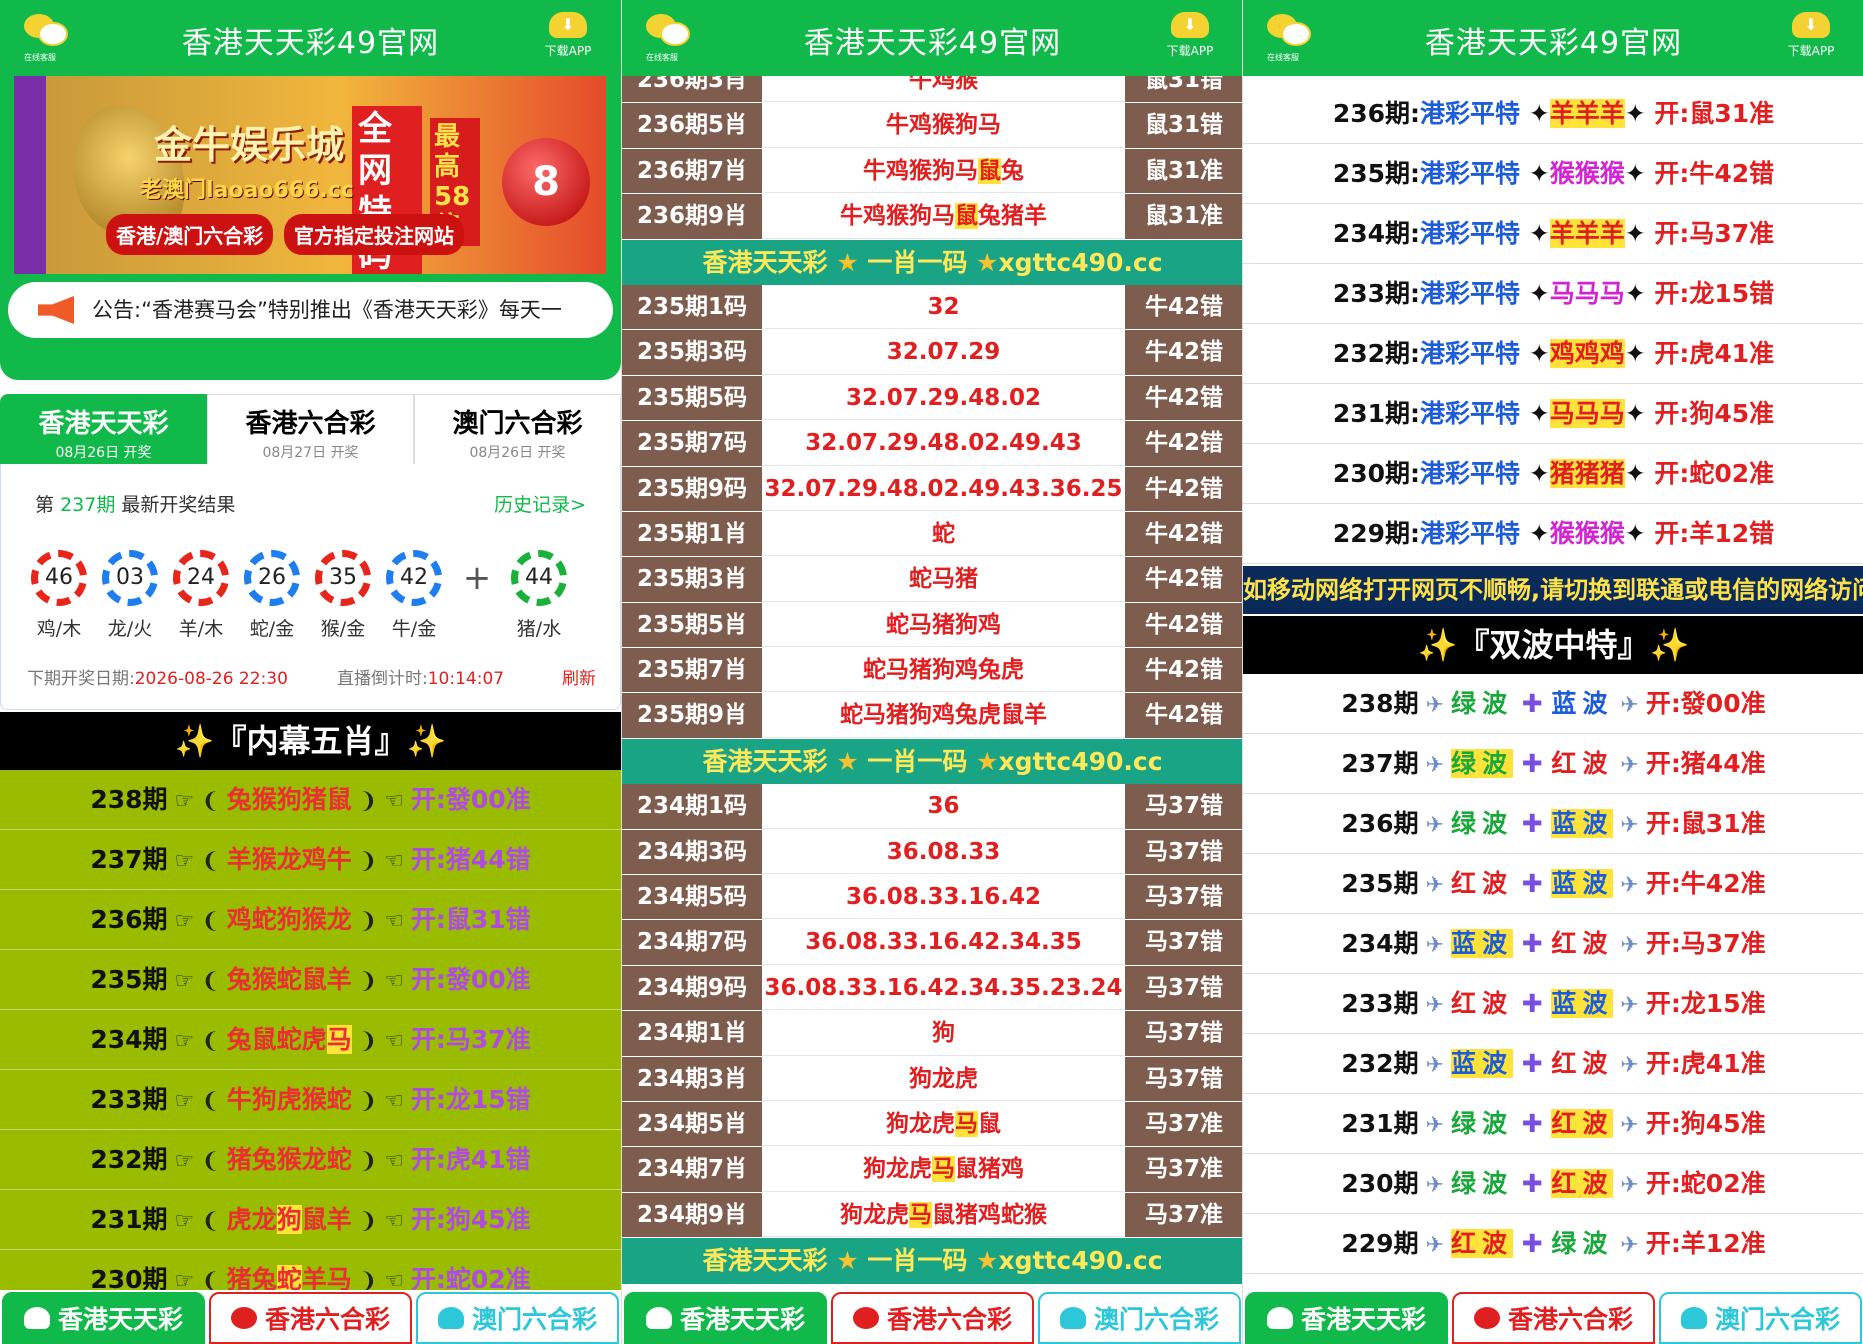 The height and width of the screenshot is (1344, 1863). What do you see at coordinates (765, 1261) in the screenshot?
I see `section-name: 香港天天彩` at bounding box center [765, 1261].